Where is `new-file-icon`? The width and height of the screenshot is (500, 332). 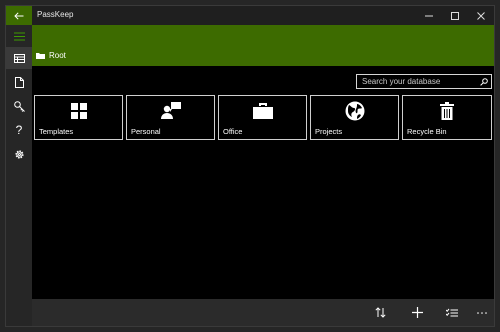 new-file-icon is located at coordinates (19, 82).